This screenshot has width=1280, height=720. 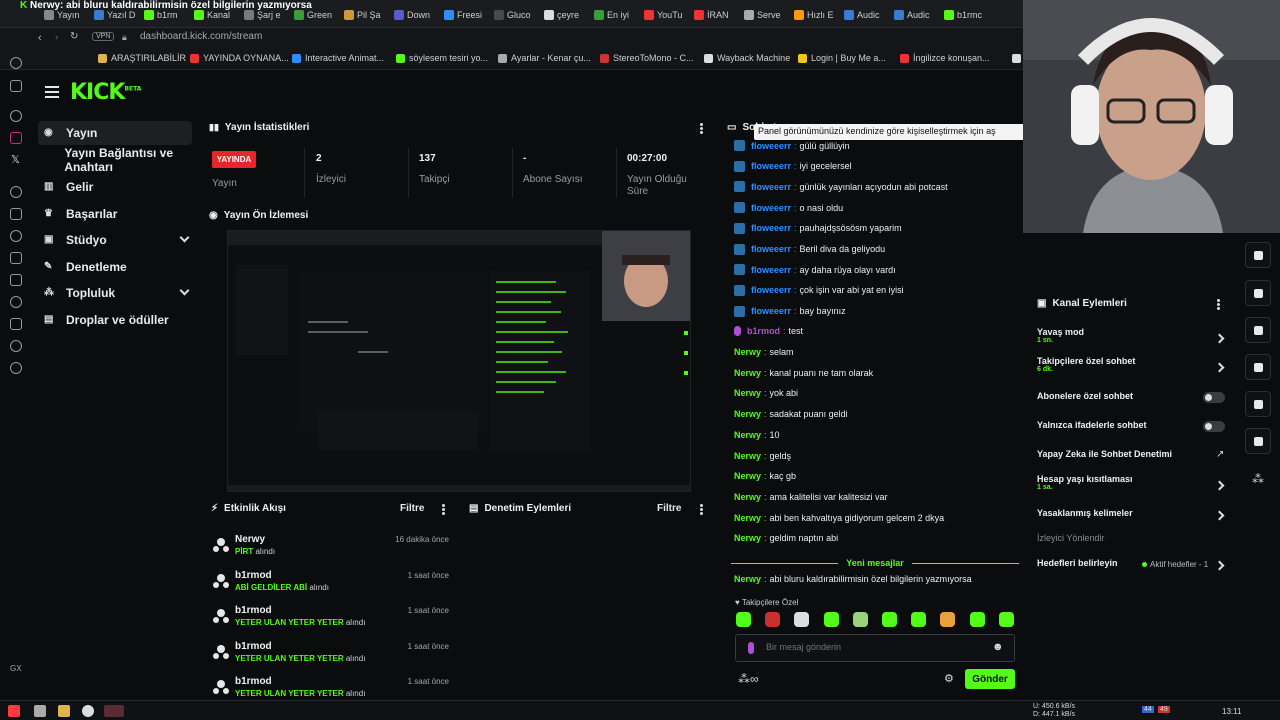 What do you see at coordinates (1258, 255) in the screenshot?
I see `bolt-tool-icon` at bounding box center [1258, 255].